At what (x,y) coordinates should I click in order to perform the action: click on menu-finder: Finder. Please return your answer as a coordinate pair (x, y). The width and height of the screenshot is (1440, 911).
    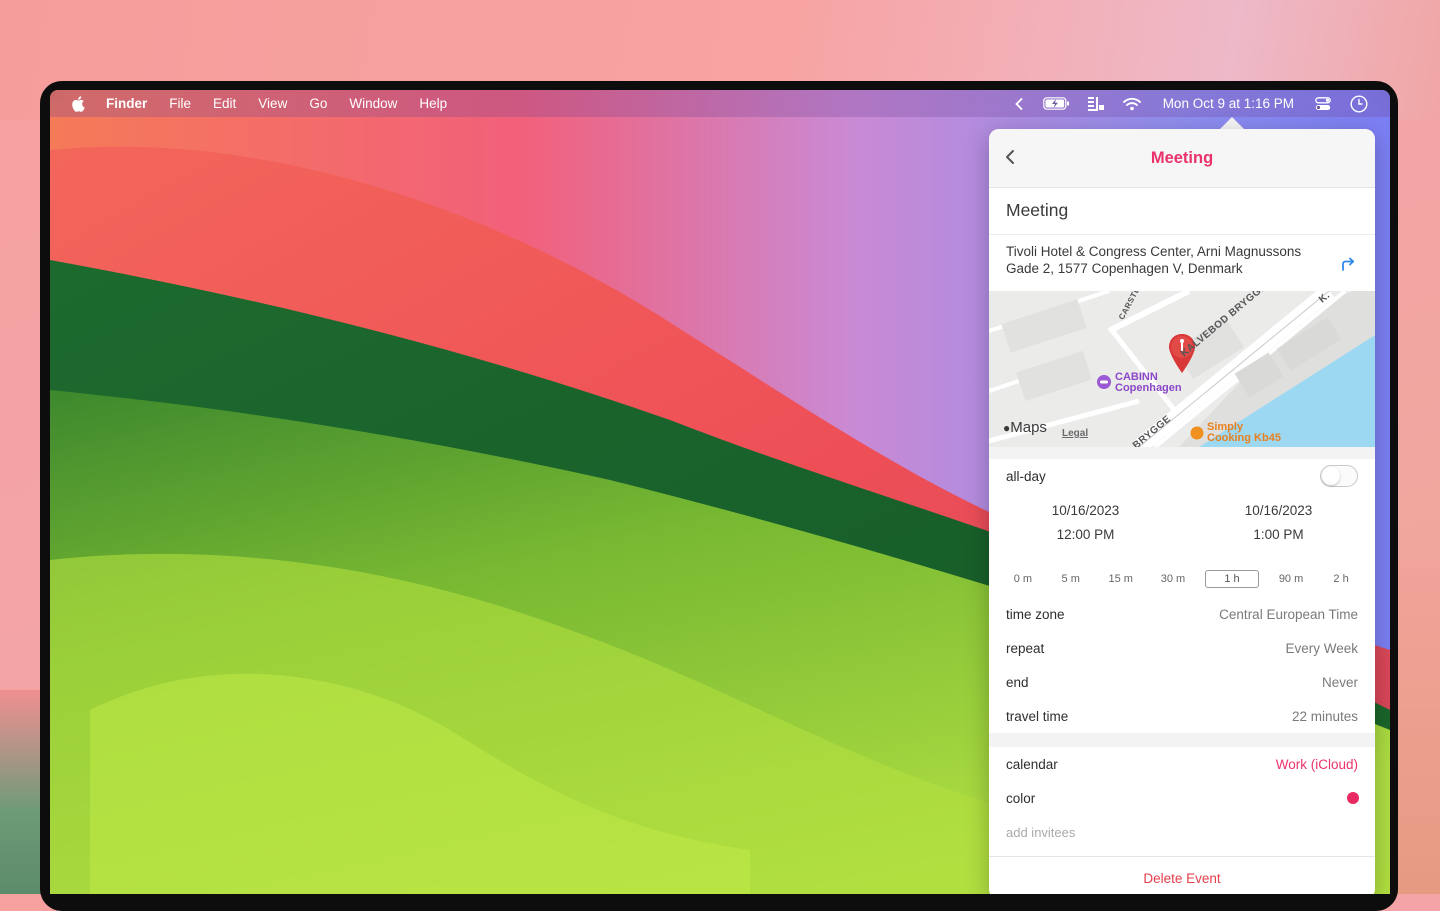
    Looking at the image, I should click on (126, 103).